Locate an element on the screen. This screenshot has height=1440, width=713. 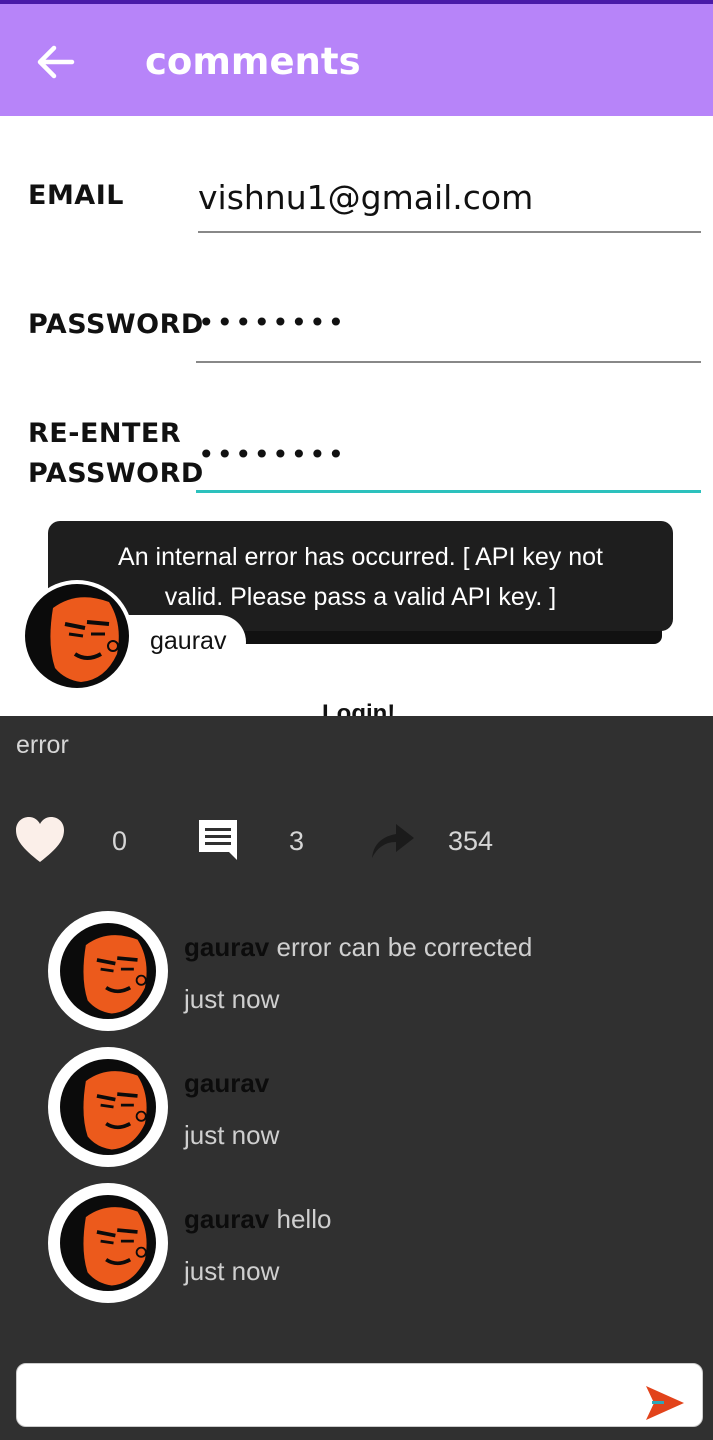
toast-line-2: valid. Please pass a valid API key. ] is located at coordinates (360, 597).